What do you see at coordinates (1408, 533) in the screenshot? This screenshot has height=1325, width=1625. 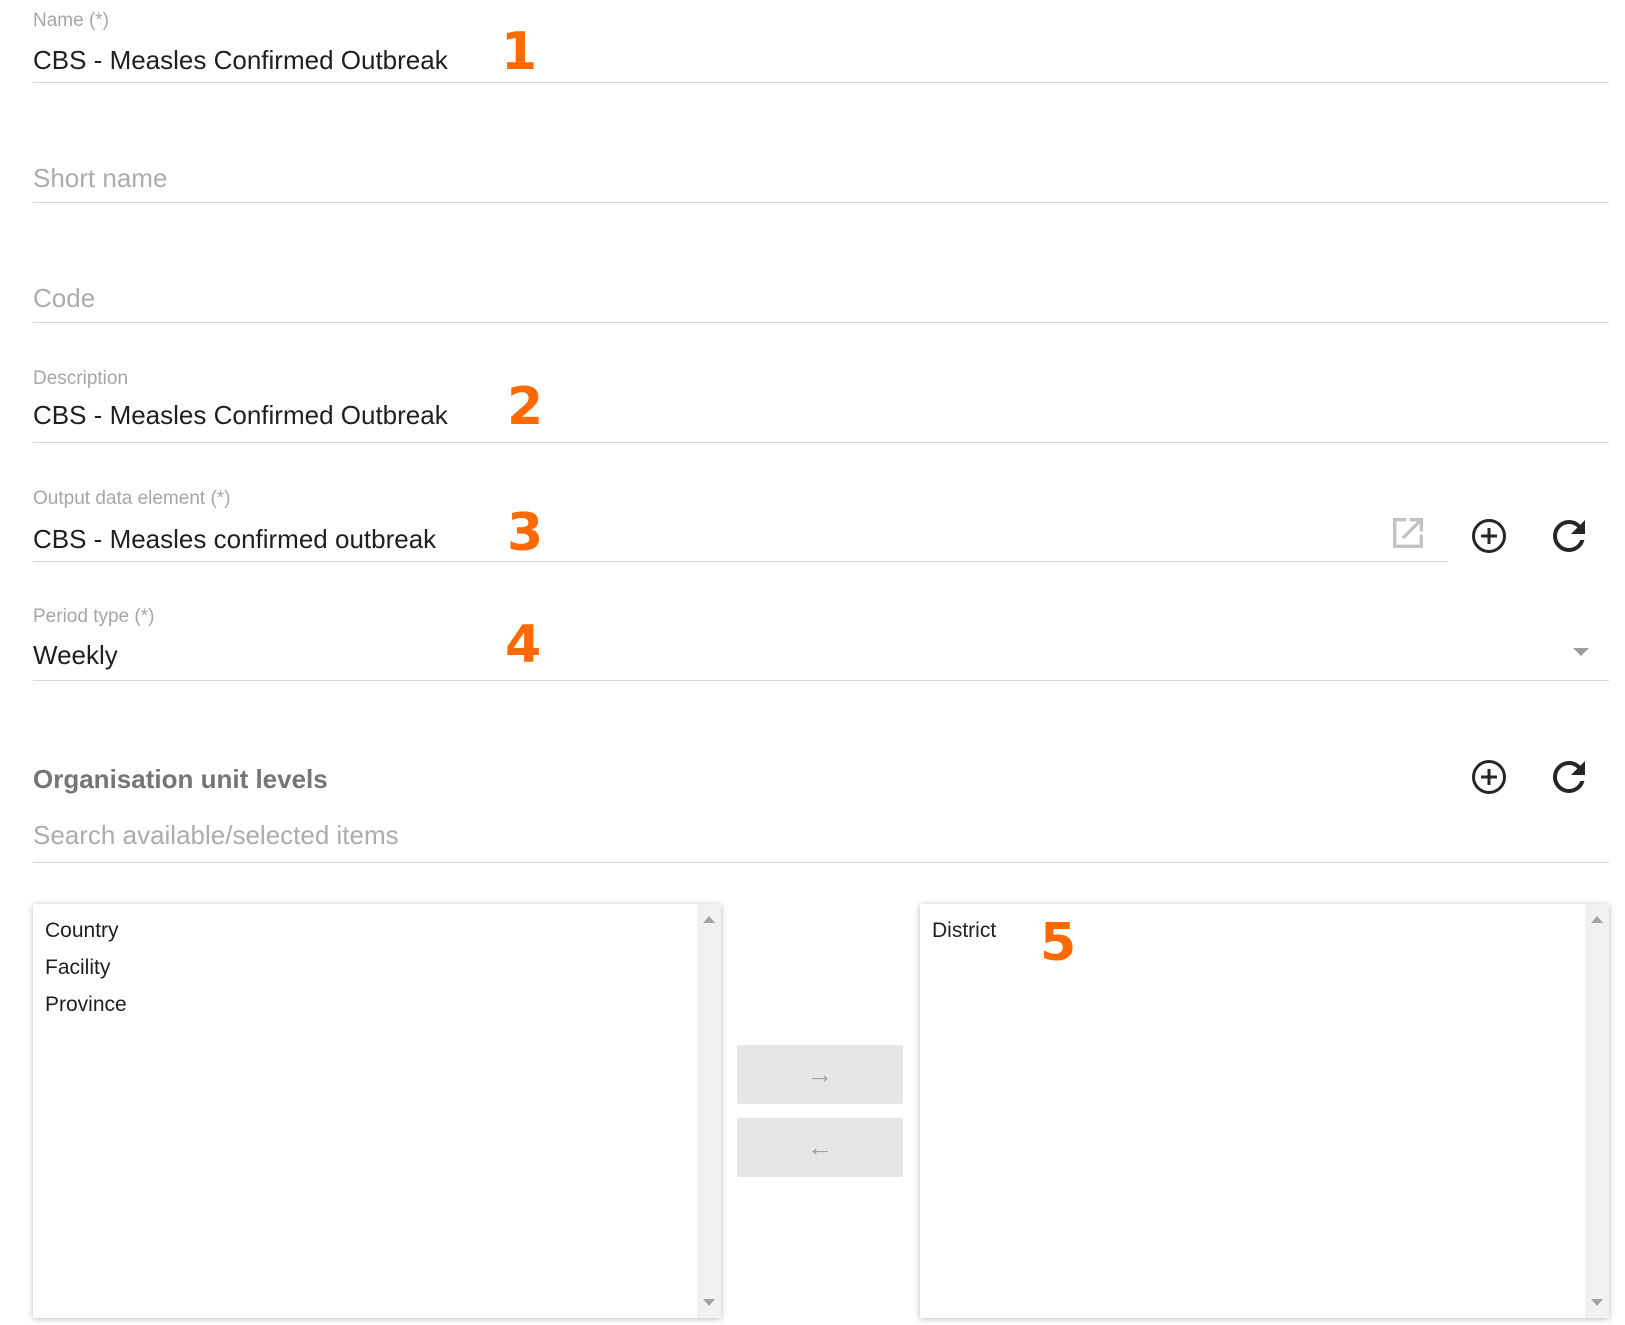 I see `open-in-new-icon` at bounding box center [1408, 533].